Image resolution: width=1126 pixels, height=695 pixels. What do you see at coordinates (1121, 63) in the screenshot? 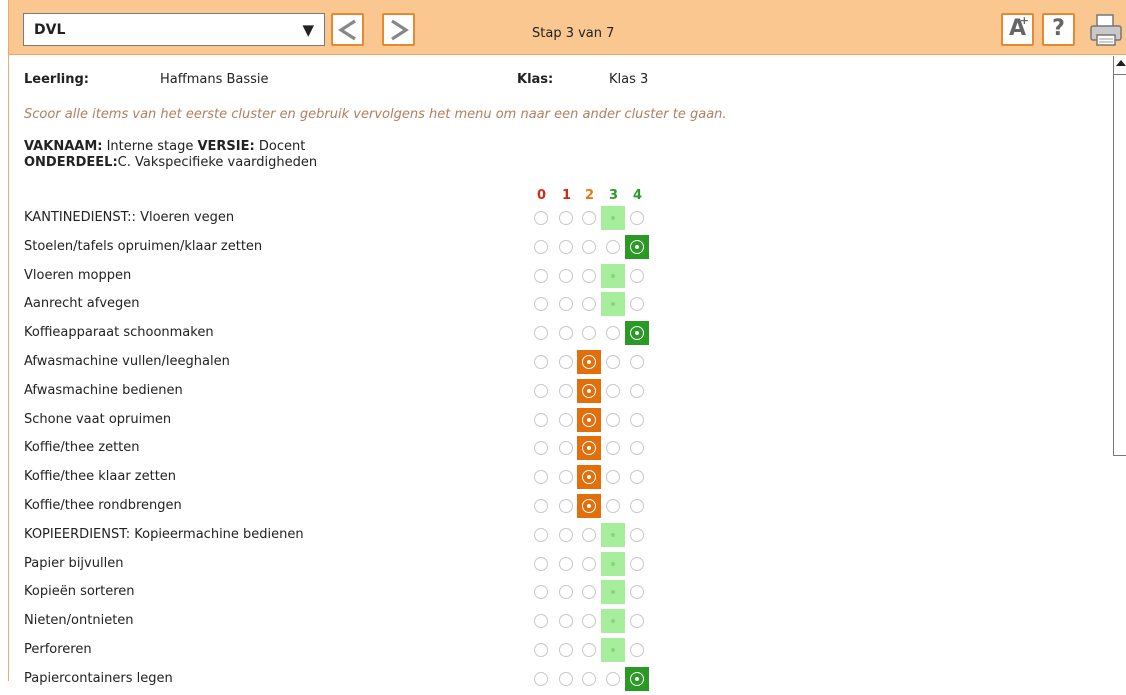
I see `scroll-up-icon` at bounding box center [1121, 63].